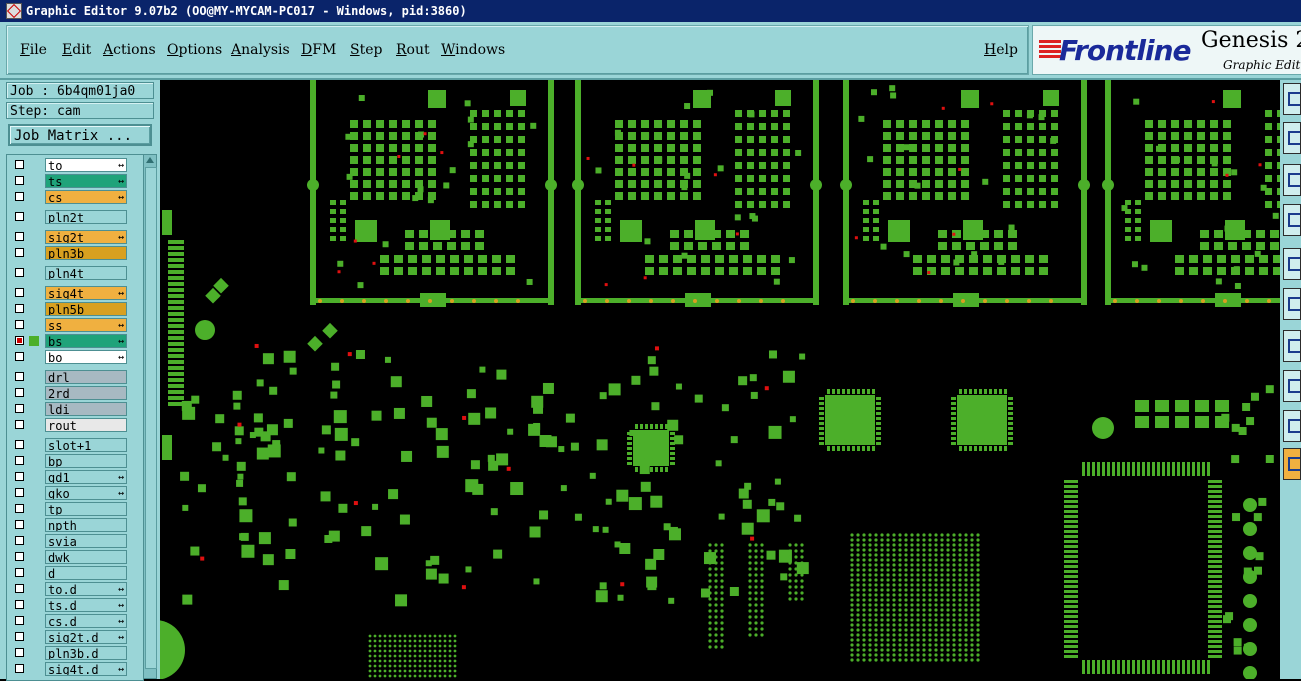 Image resolution: width=1301 pixels, height=681 pixels. I want to click on layer-list-scrollbar, so click(150, 416).